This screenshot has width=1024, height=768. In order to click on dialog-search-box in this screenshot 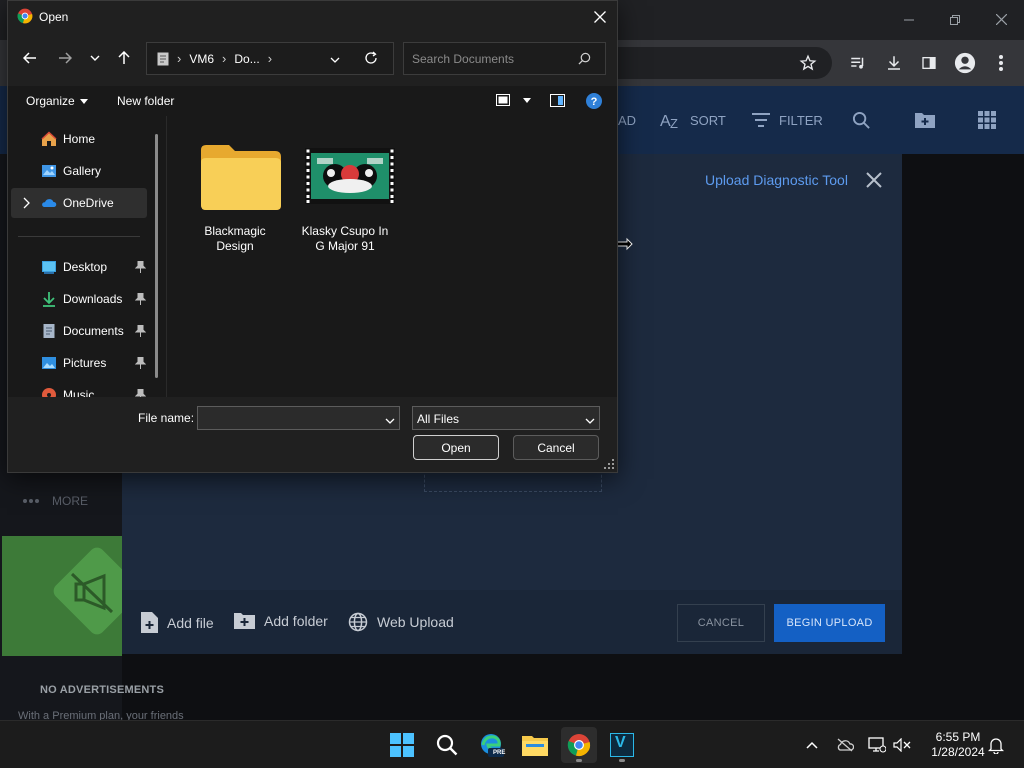, I will do `click(504, 58)`.